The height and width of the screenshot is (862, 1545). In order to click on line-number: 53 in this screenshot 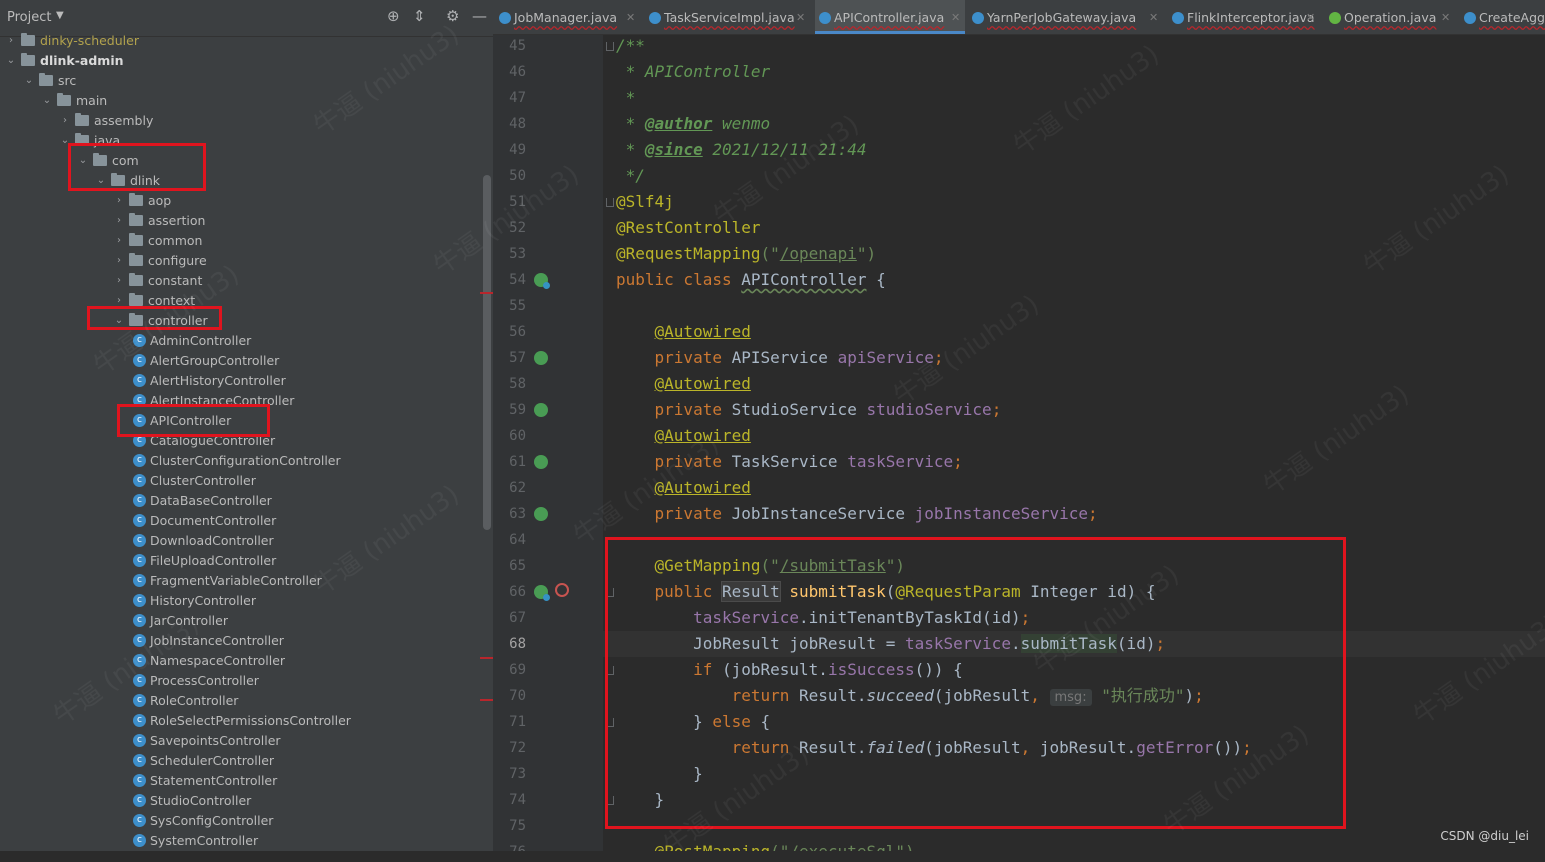, I will do `click(509, 254)`.